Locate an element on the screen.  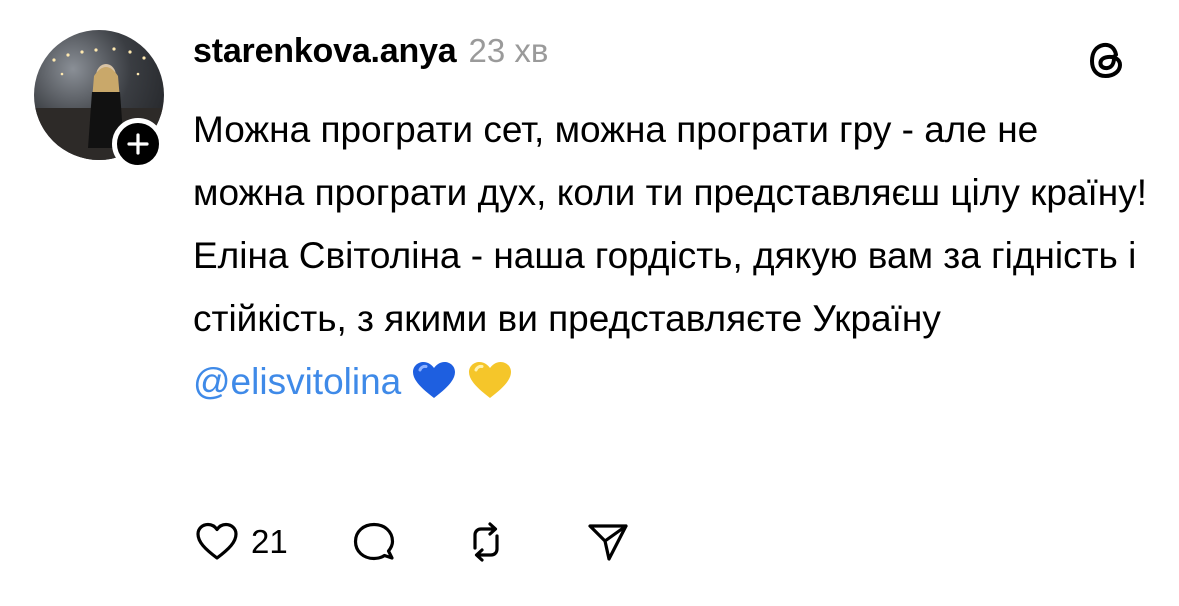
comment-bubble-icon is located at coordinates (373, 541).